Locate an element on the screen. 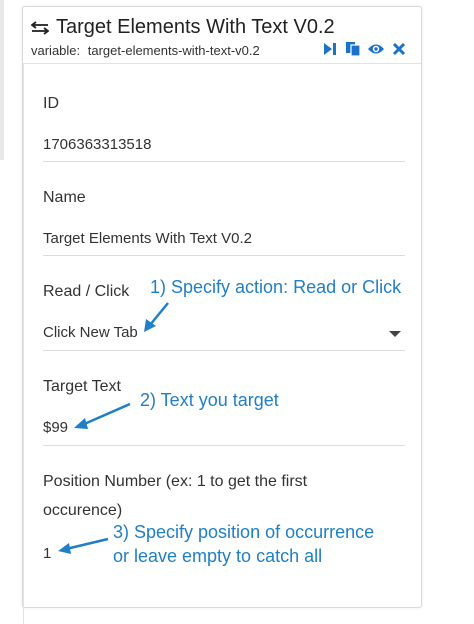 This screenshot has width=474, height=624. annotation-arrows is located at coordinates (113, 428).